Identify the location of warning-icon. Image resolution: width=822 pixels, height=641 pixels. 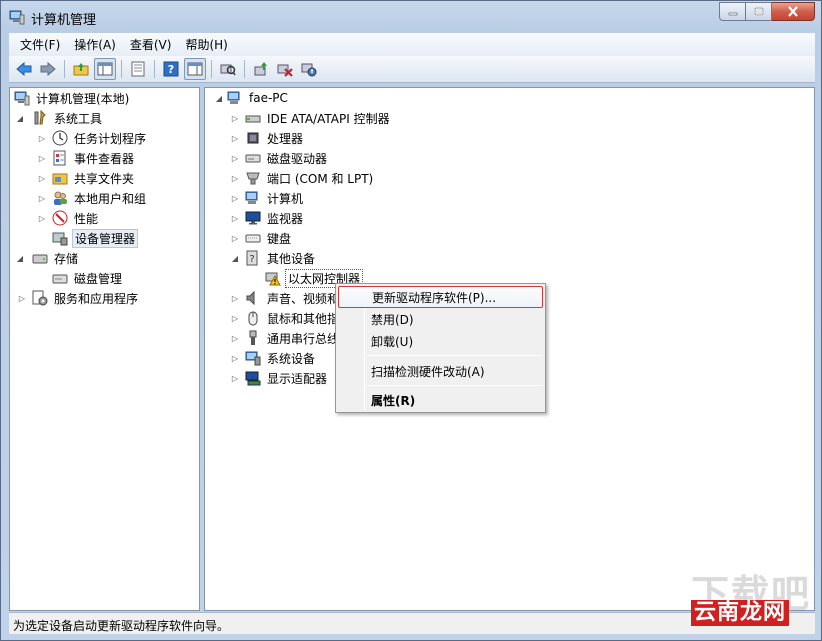
(273, 279).